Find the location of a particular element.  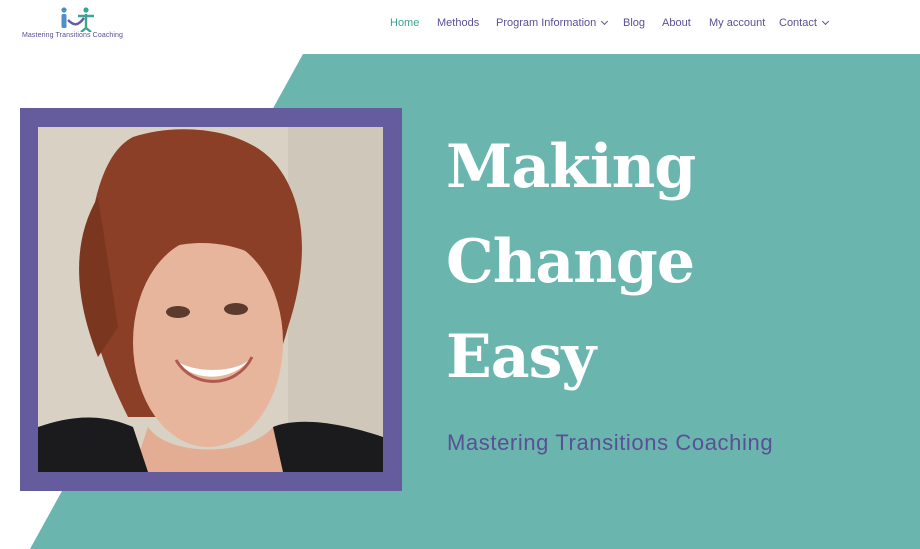

nav-methods-label: Methods is located at coordinates (458, 23).